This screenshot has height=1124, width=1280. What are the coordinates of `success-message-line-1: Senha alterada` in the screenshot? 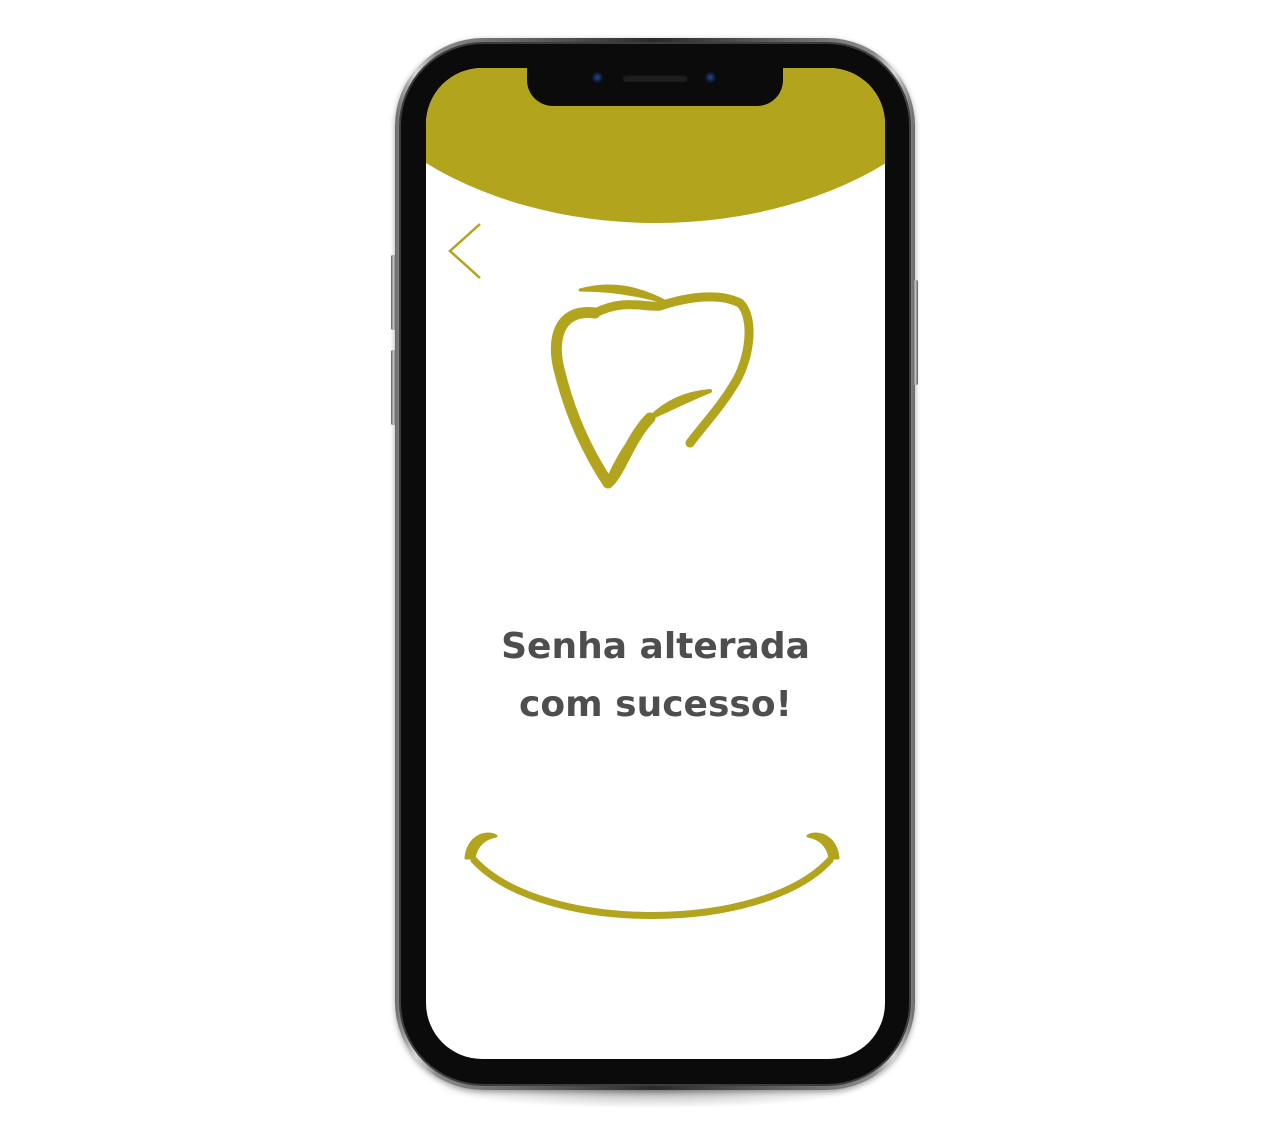 It's located at (655, 646).